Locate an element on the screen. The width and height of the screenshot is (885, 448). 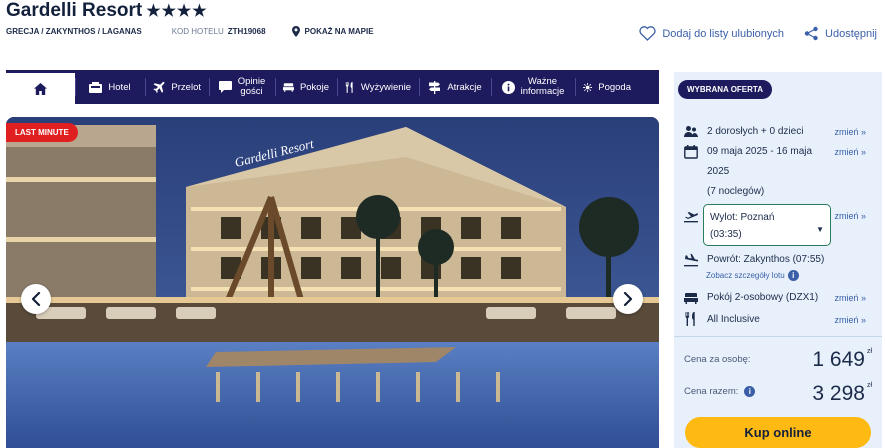
tab-reviews-label: Opinie gości is located at coordinates (251, 87).